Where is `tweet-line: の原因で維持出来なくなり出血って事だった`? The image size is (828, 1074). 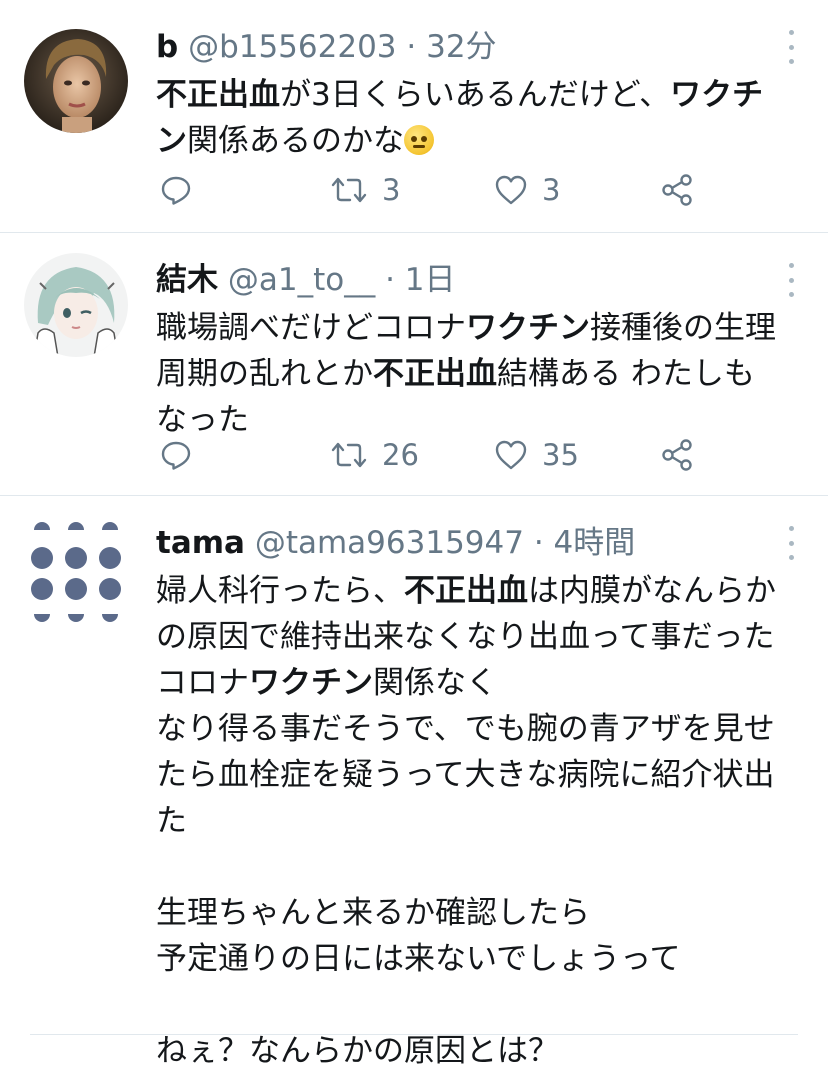
tweet-line: の原因で維持出来なくなり出血って事だった is located at coordinates (481, 637).